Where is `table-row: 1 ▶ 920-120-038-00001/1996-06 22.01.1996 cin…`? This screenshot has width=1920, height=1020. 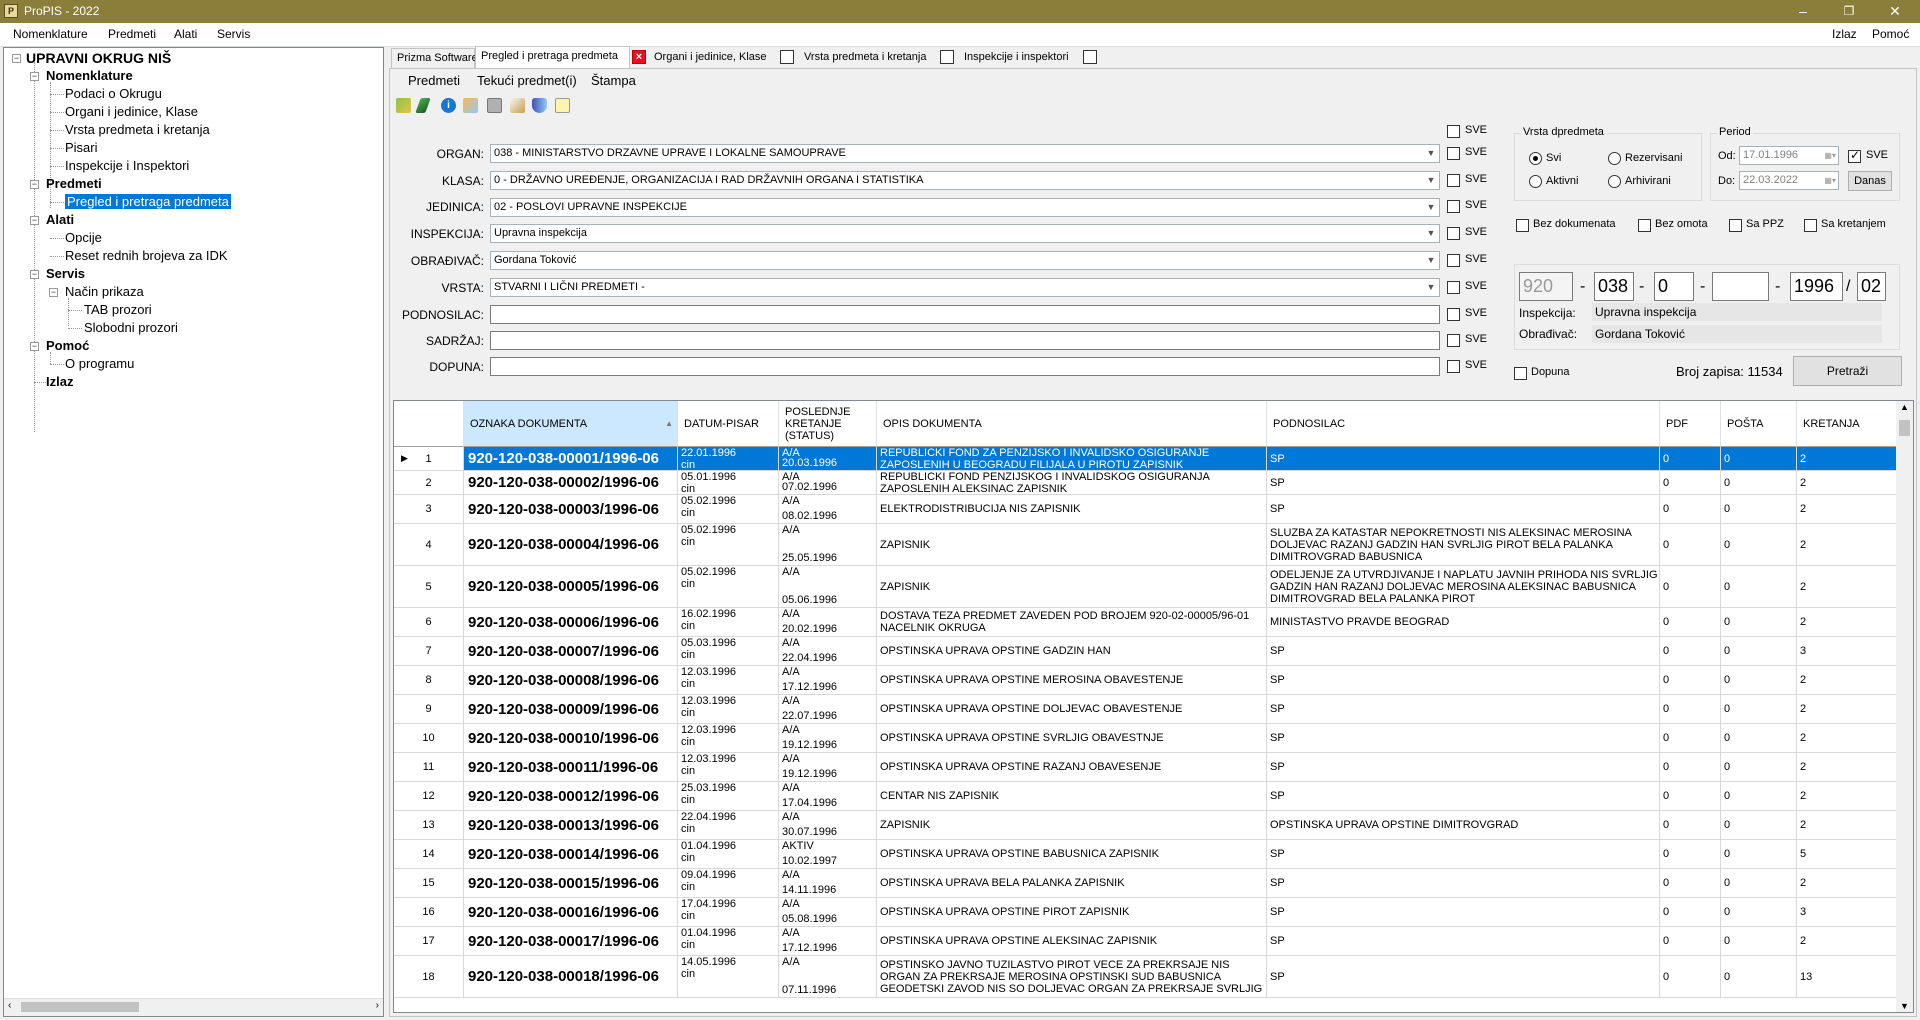
table-row: 1 ▶ 920-120-038-00001/1996-06 22.01.1996 cin… is located at coordinates (1145, 459).